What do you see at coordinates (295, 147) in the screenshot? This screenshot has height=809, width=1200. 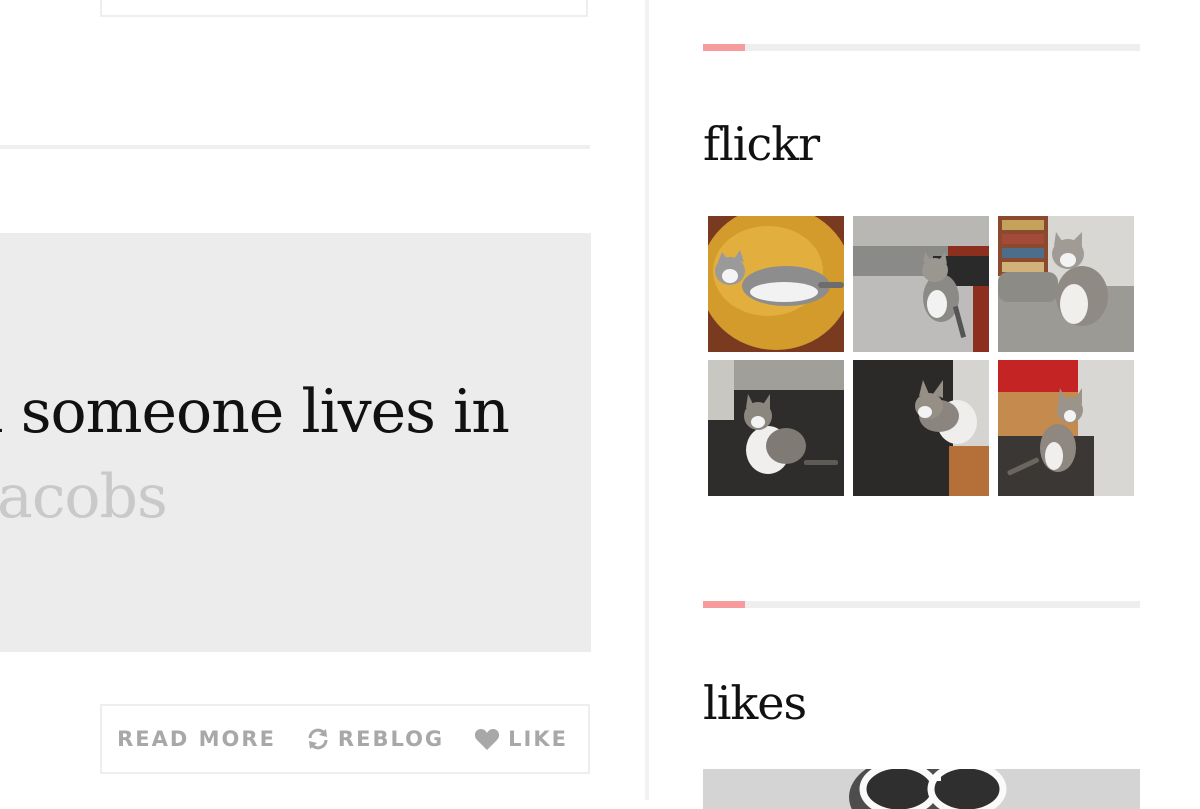 I see `post-divider` at bounding box center [295, 147].